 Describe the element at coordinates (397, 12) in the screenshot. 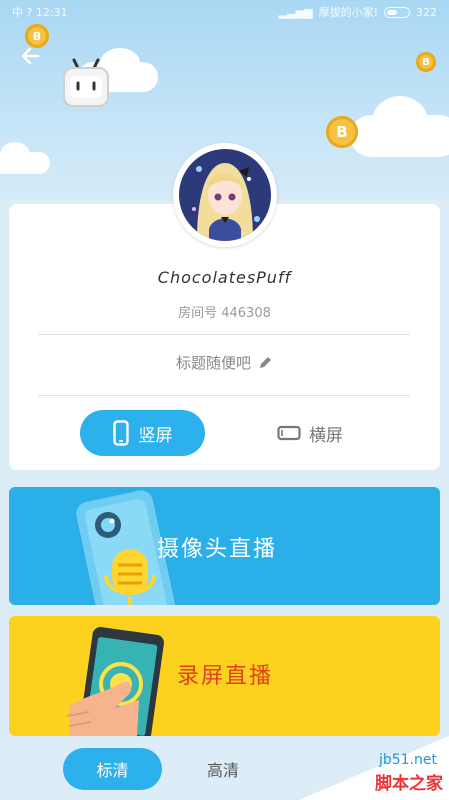

I see `battery-icon` at that location.